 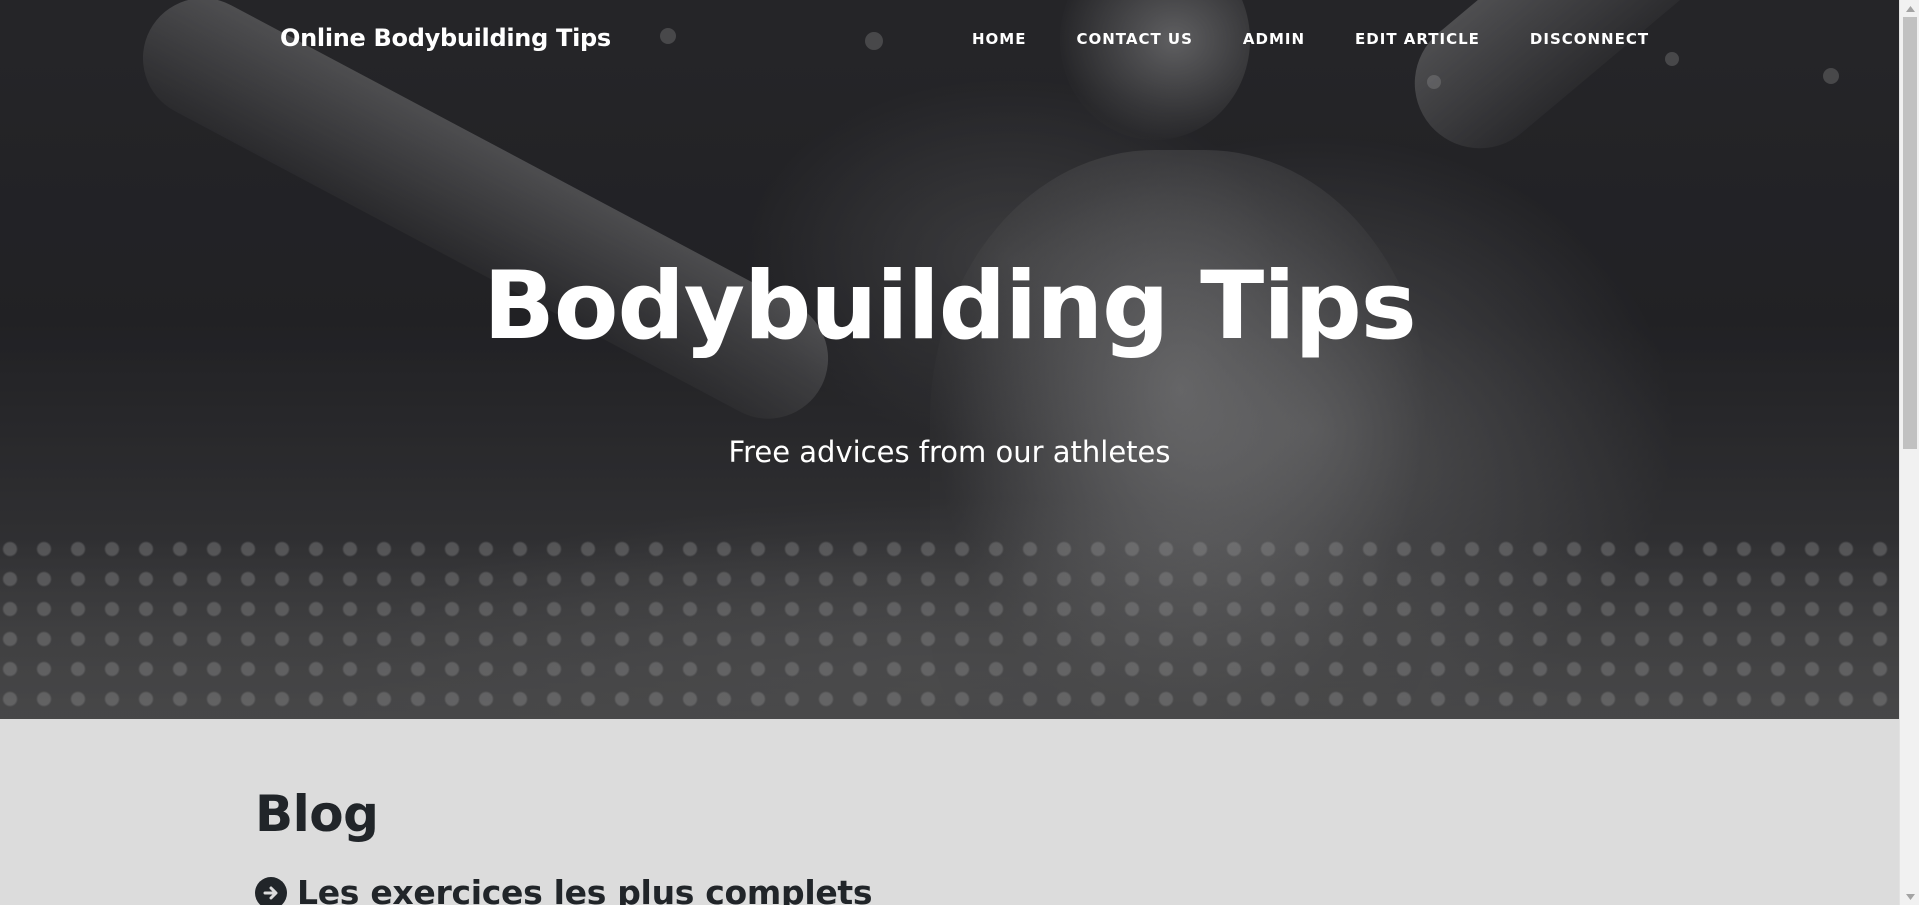 I want to click on article-link: Les exercices les plus complets, so click(x=564, y=889).